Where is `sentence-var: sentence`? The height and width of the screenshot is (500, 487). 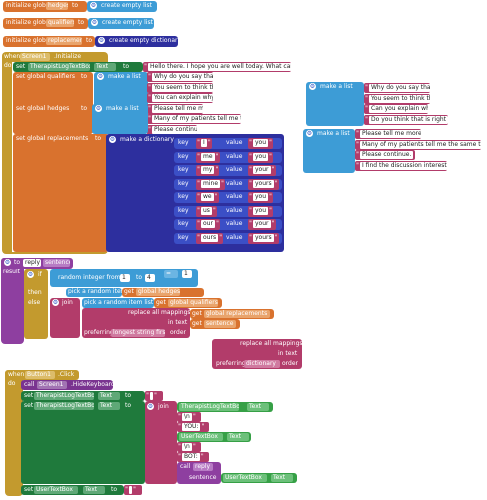 sentence-var: sentence is located at coordinates (220, 324).